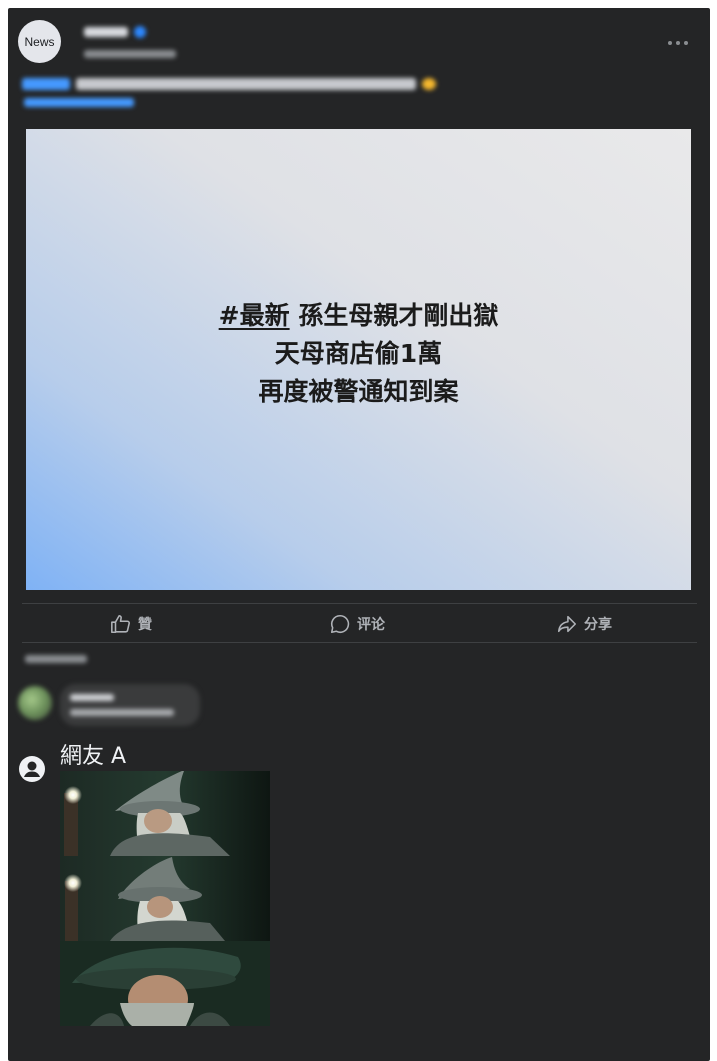  Describe the element at coordinates (371, 625) in the screenshot. I see `comment-label: 评论` at that location.